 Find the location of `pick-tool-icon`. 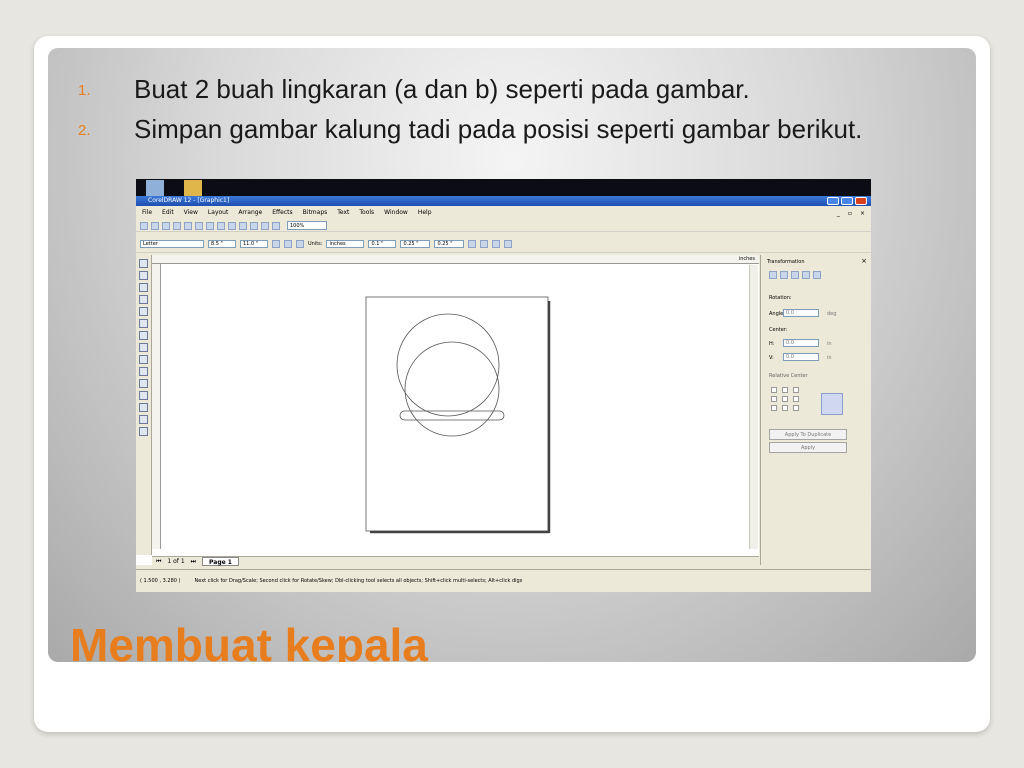

pick-tool-icon is located at coordinates (143, 263).